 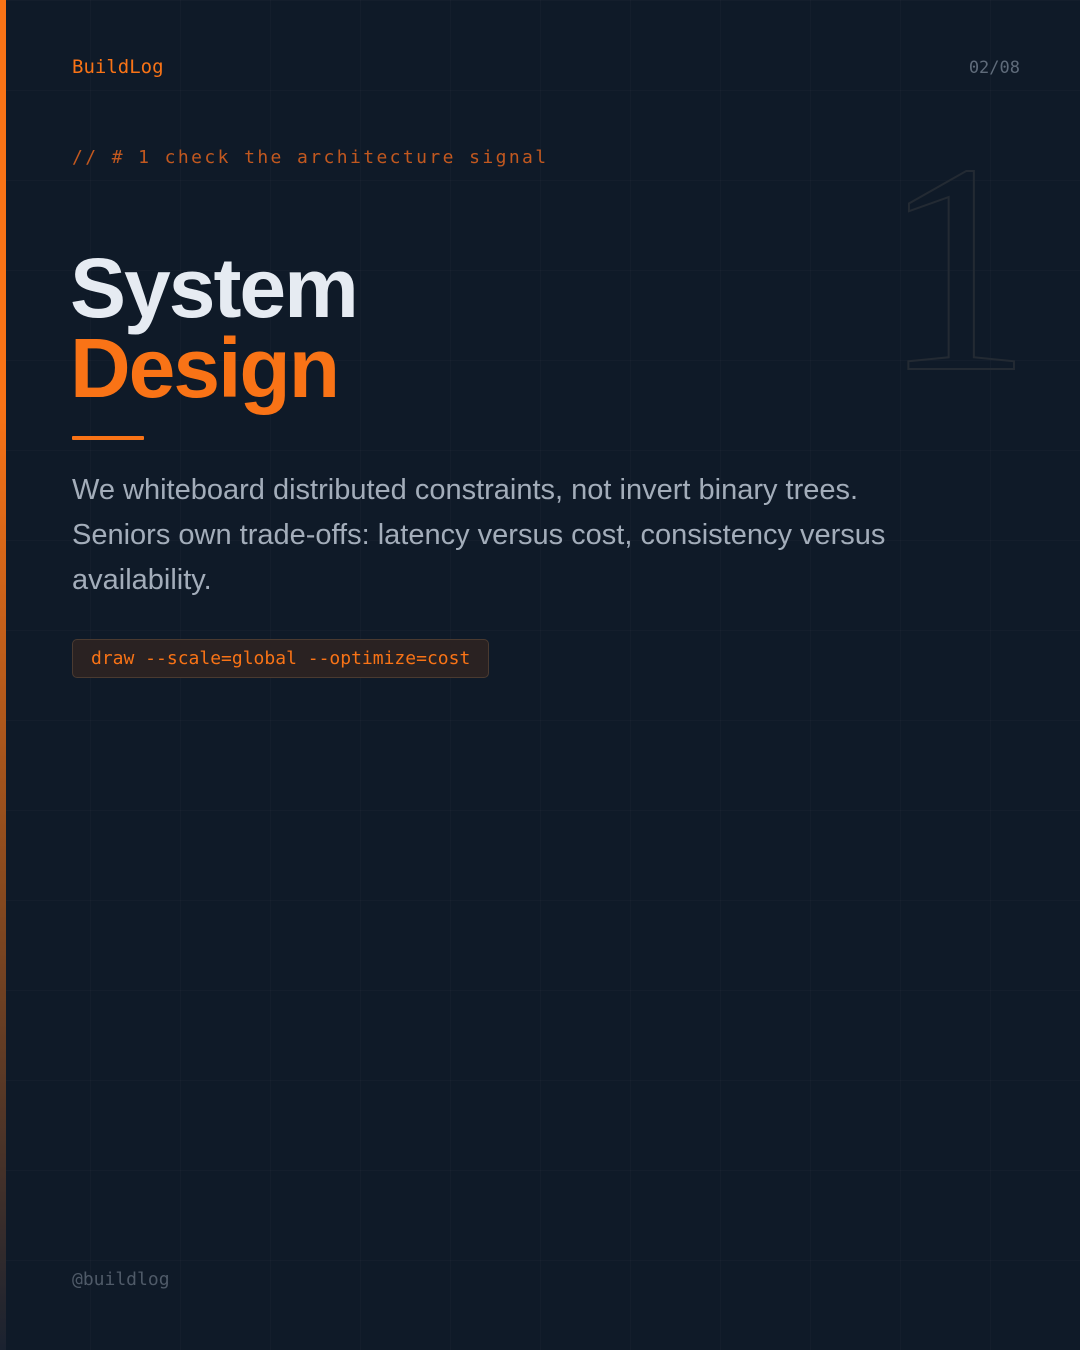 What do you see at coordinates (121, 1279) in the screenshot?
I see `social-handle: @buildlog` at bounding box center [121, 1279].